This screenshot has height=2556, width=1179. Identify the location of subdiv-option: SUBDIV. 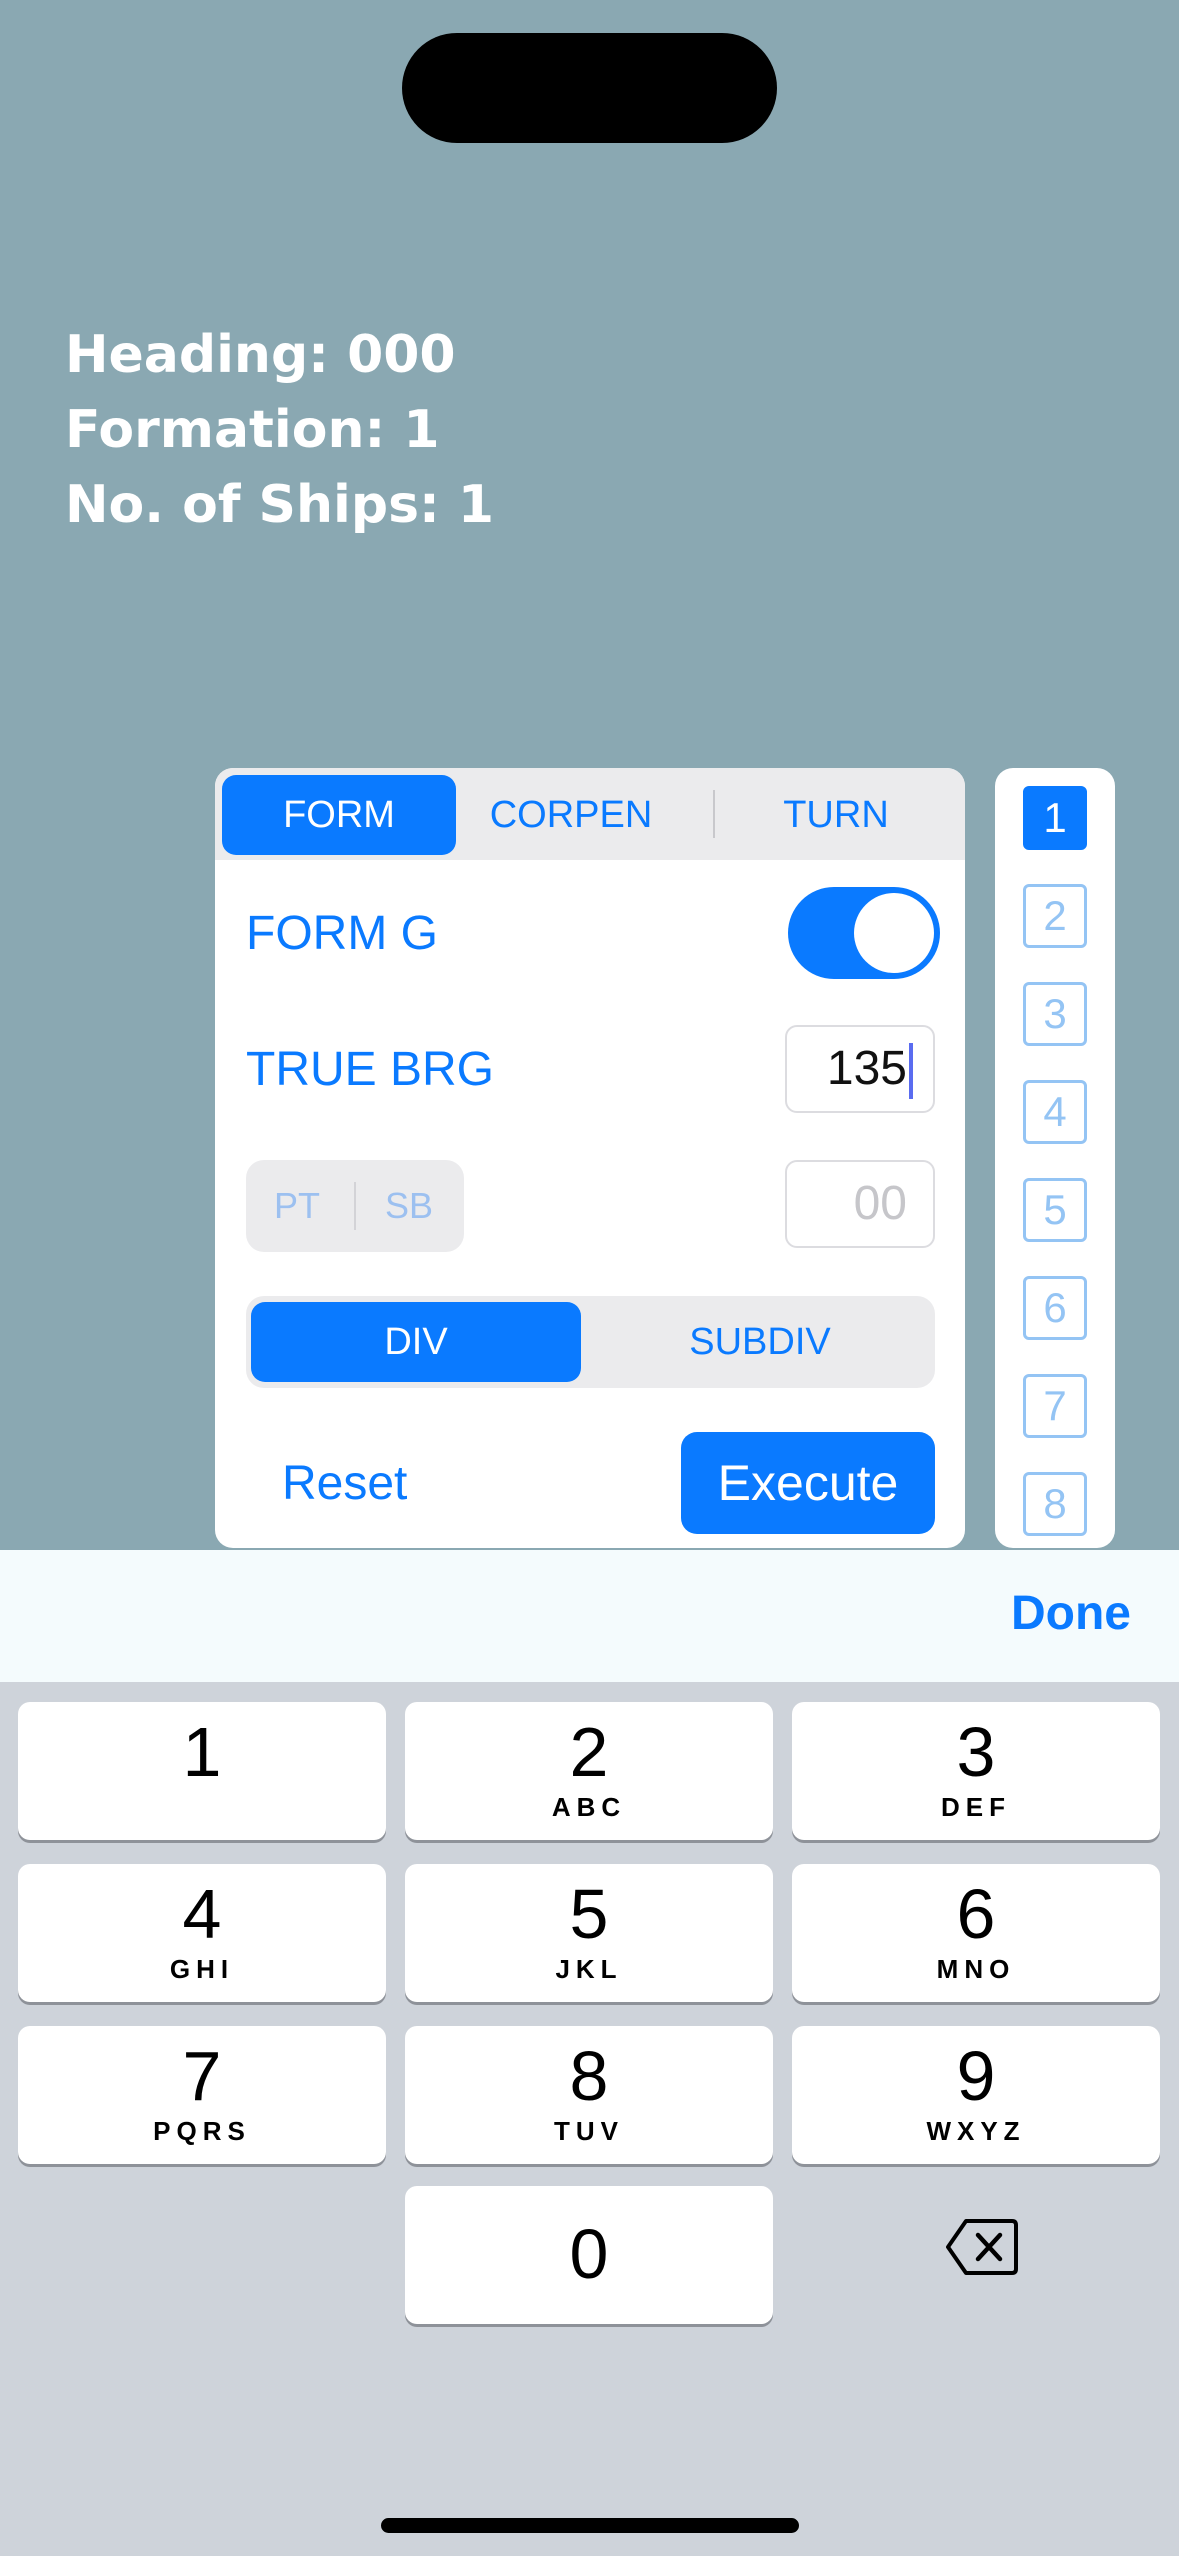
(760, 1342).